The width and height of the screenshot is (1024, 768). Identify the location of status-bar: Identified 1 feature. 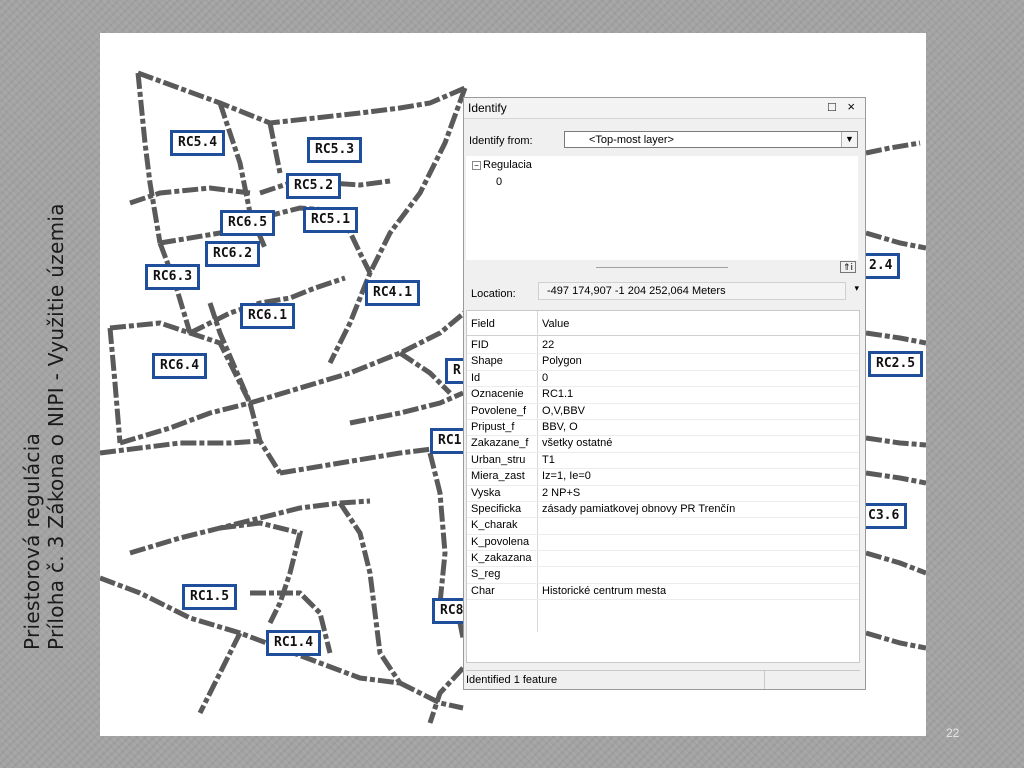
(663, 679).